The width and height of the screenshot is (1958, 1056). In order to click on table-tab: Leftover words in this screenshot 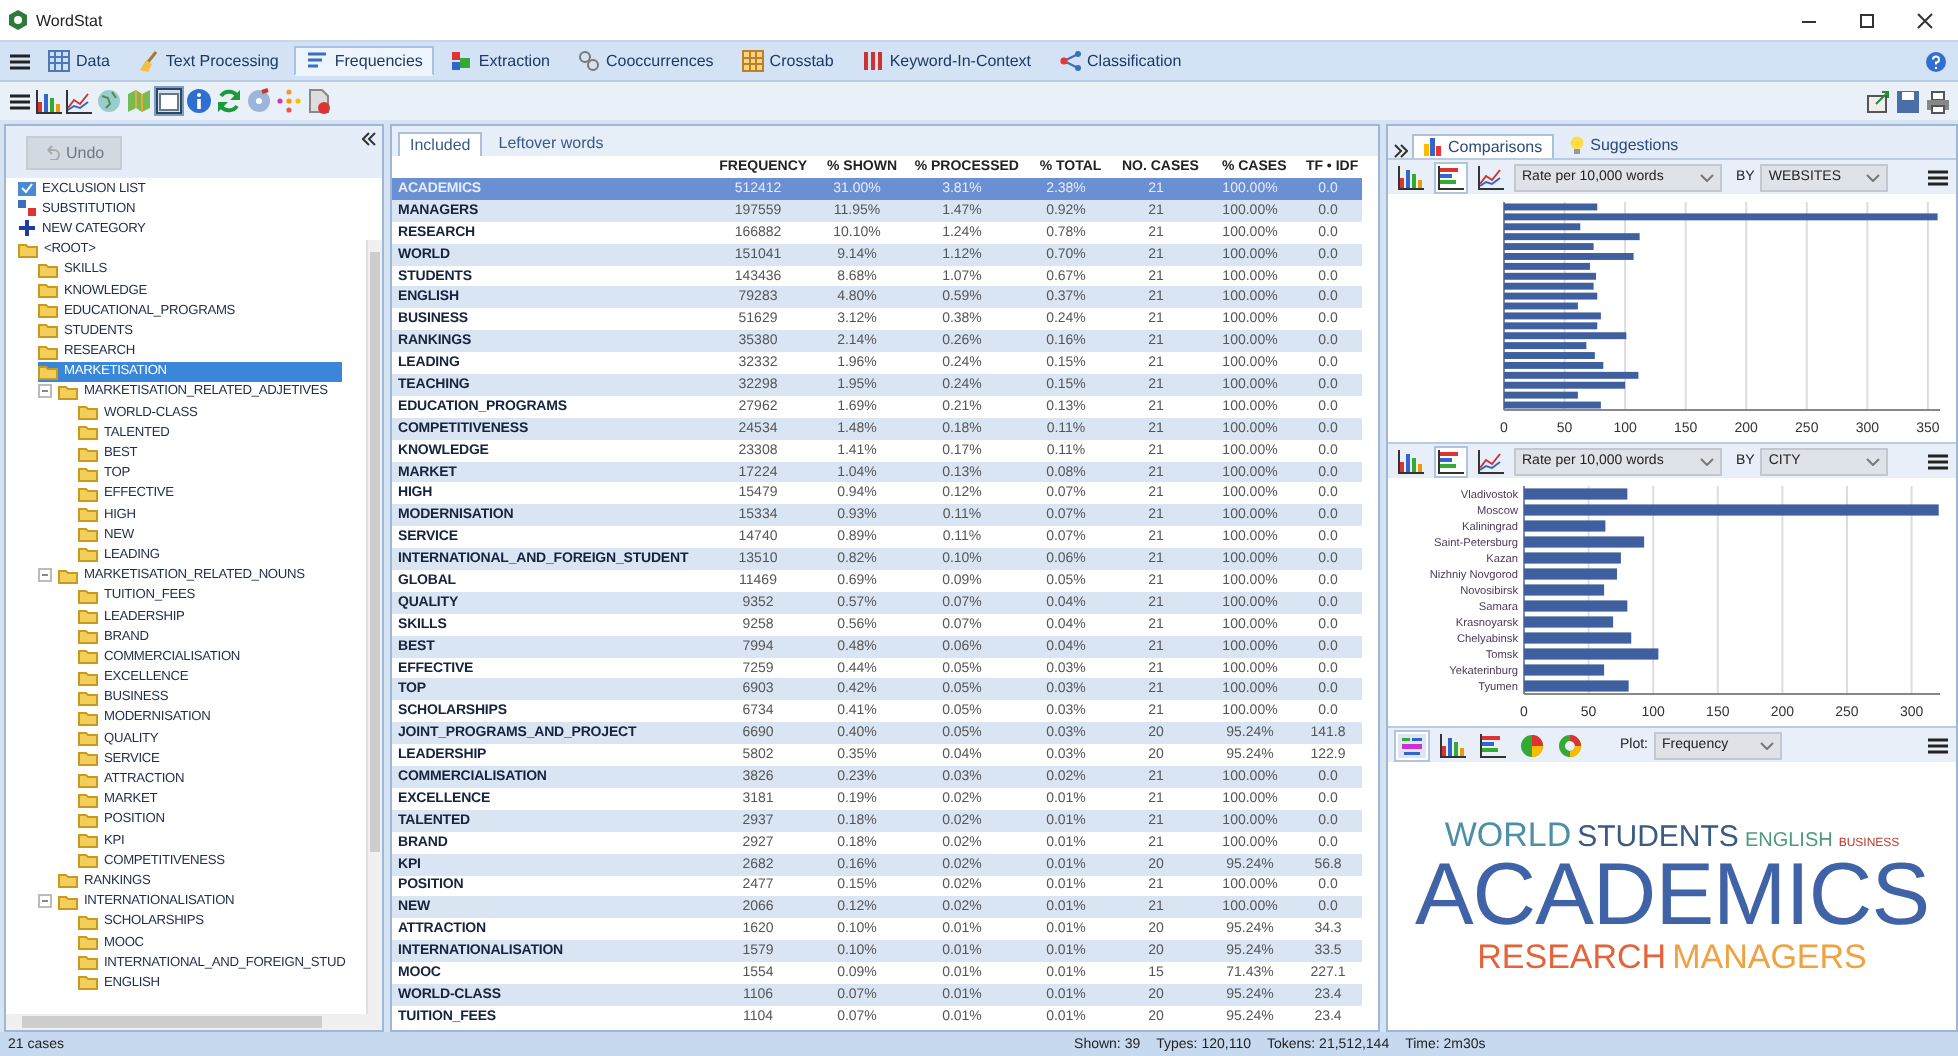, I will do `click(551, 143)`.